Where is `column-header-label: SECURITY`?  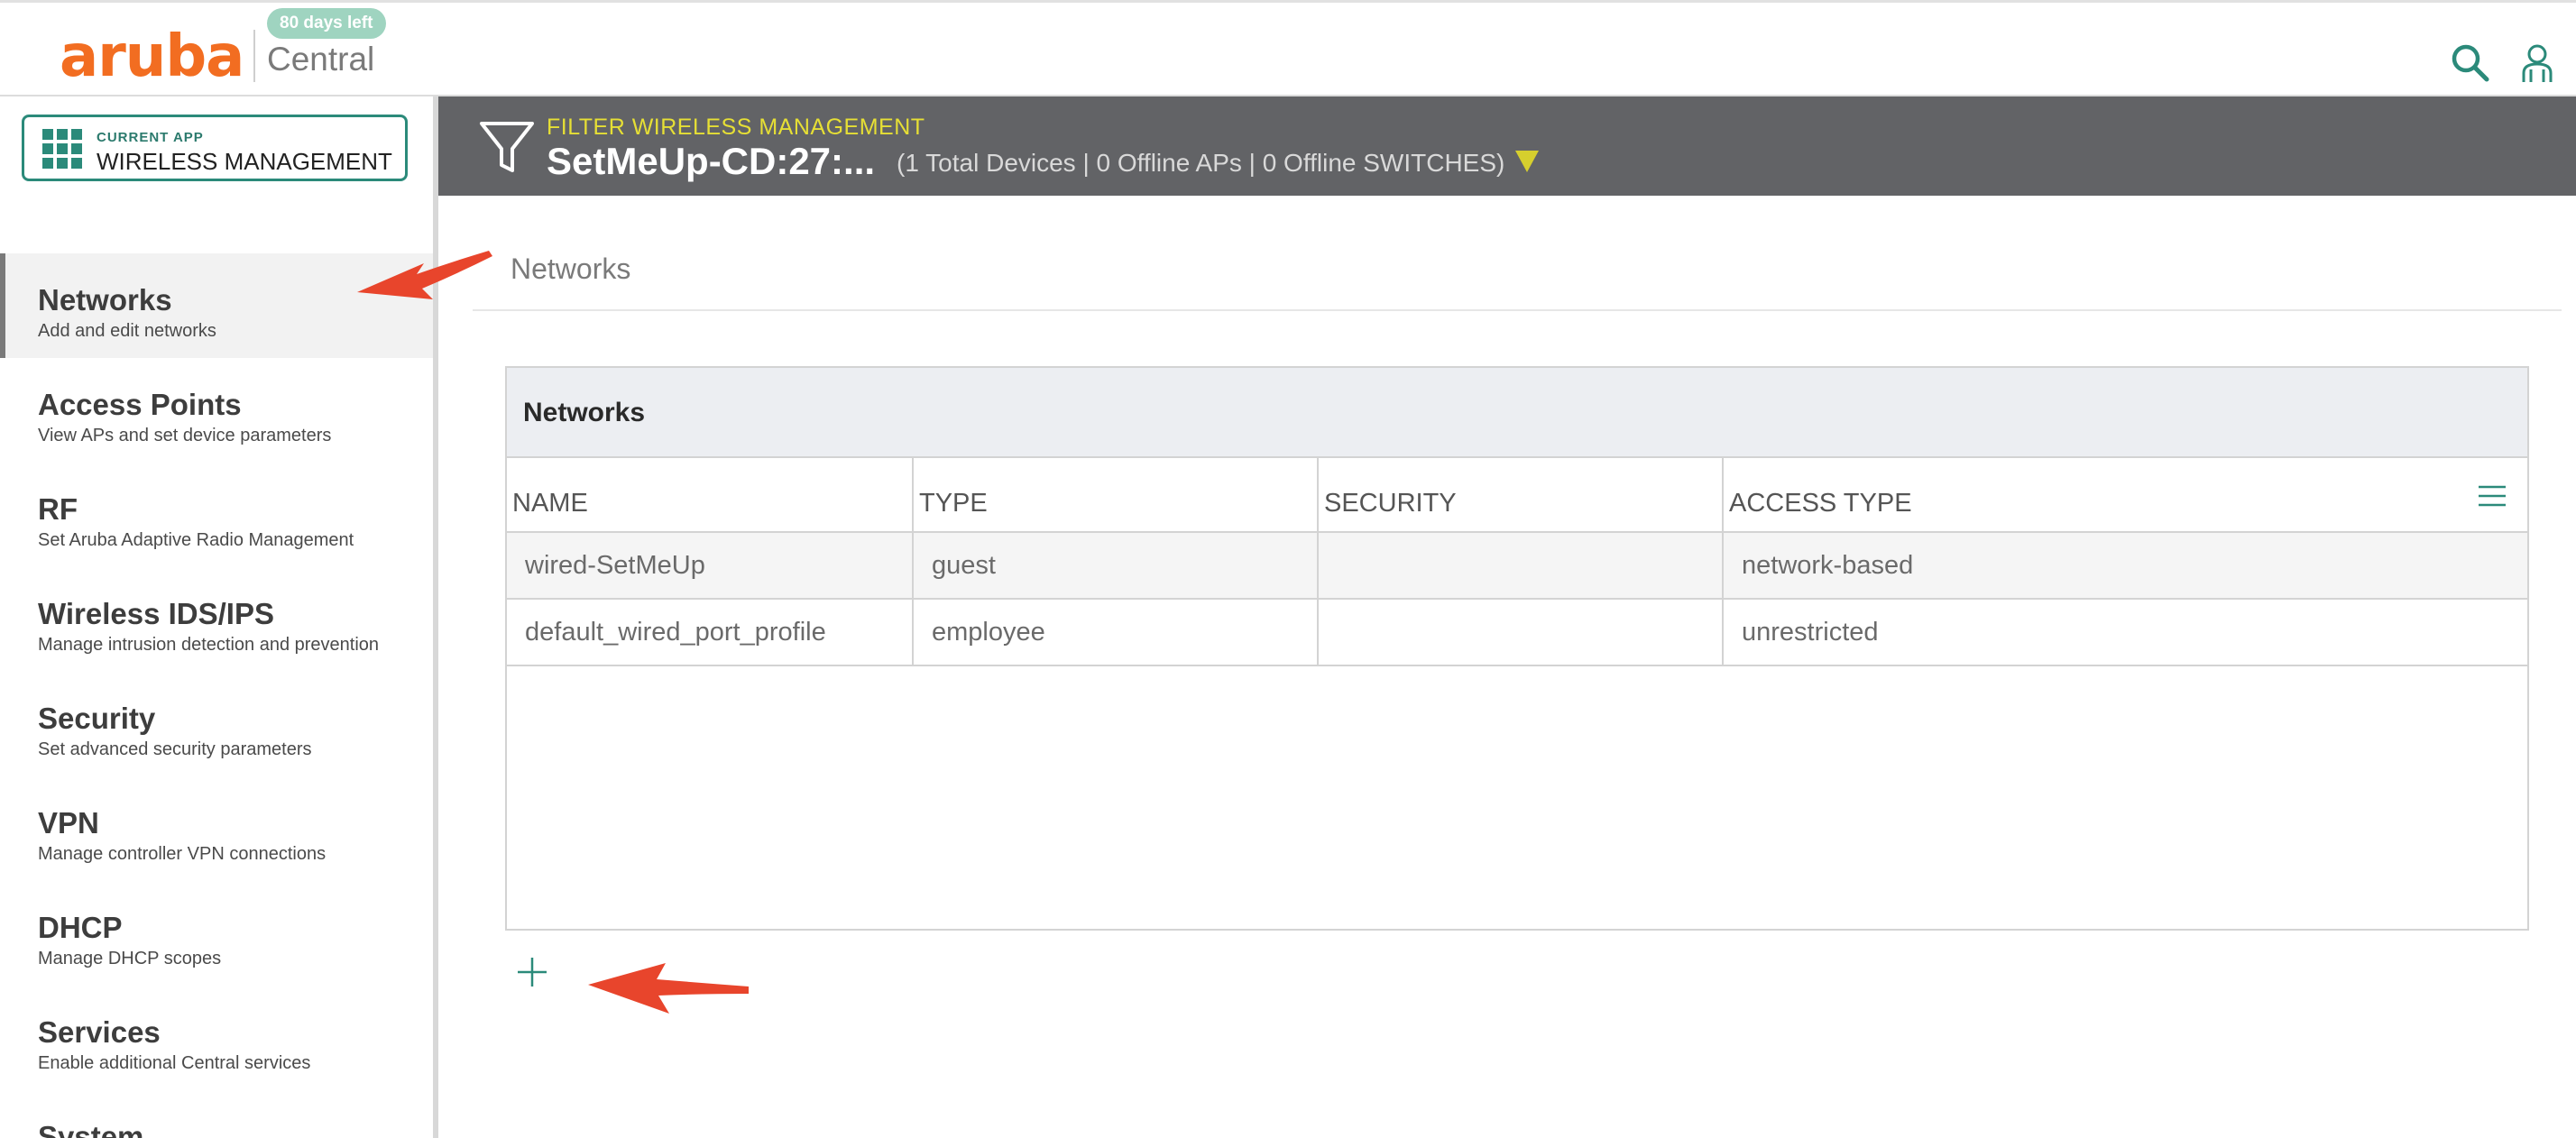
column-header-label: SECURITY is located at coordinates (1391, 504).